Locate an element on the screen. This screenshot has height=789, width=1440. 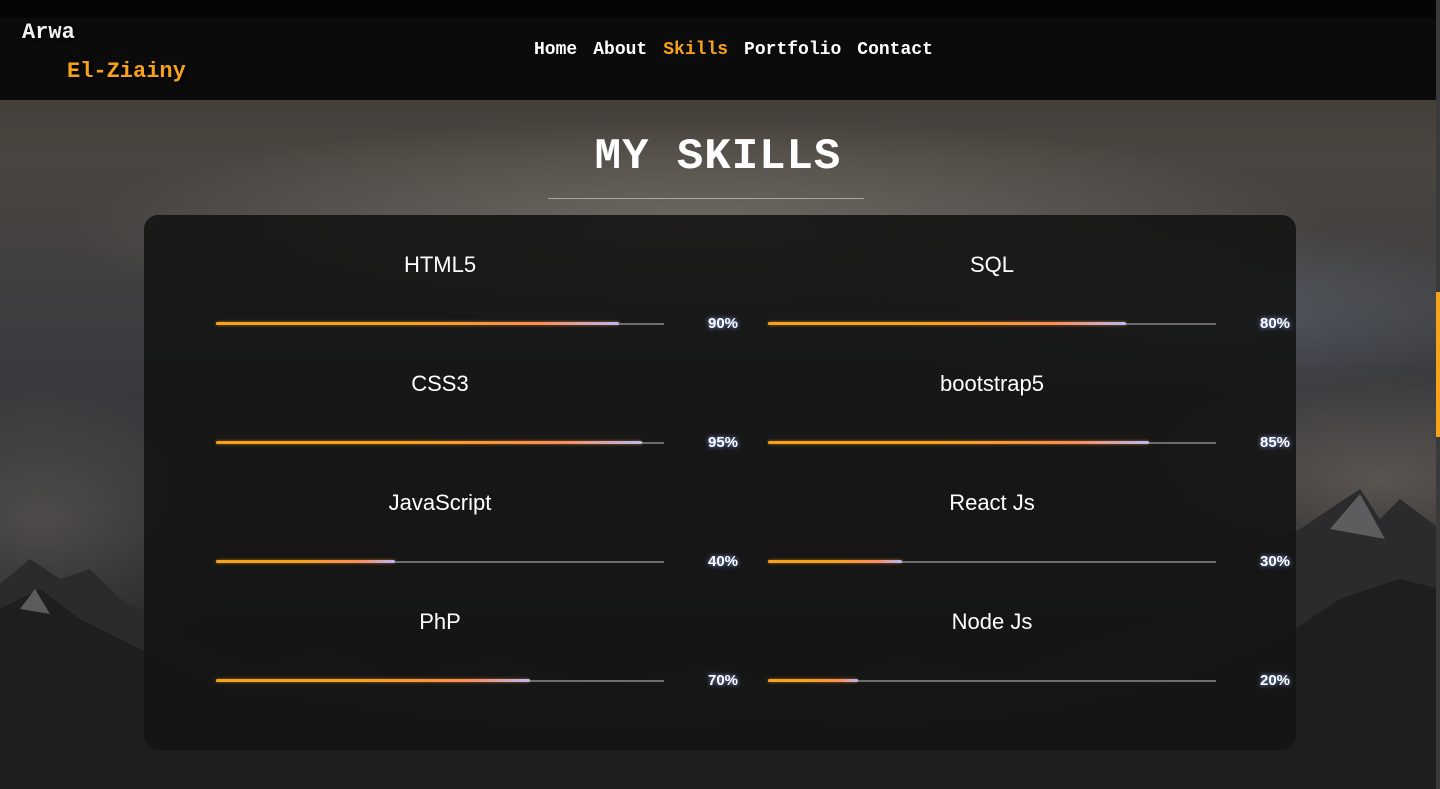
skill-css3: CSS3 95% is located at coordinates (459, 392).